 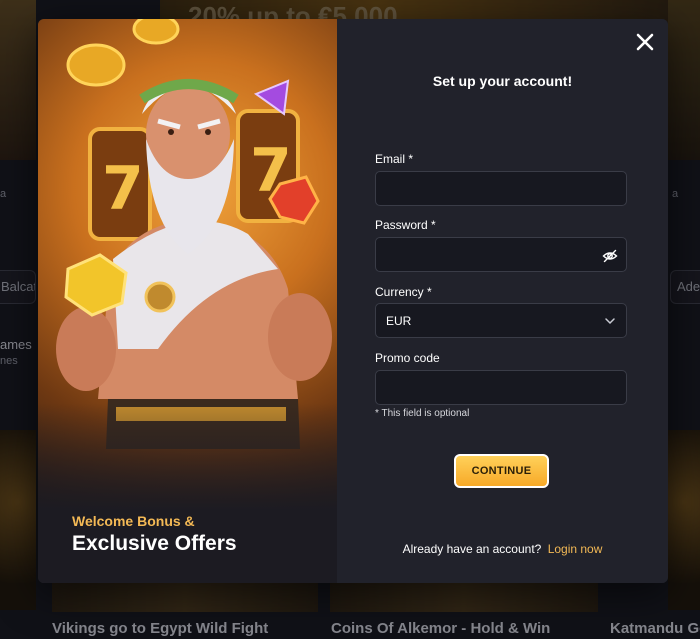 What do you see at coordinates (405, 225) in the screenshot?
I see `password-label: Password *` at bounding box center [405, 225].